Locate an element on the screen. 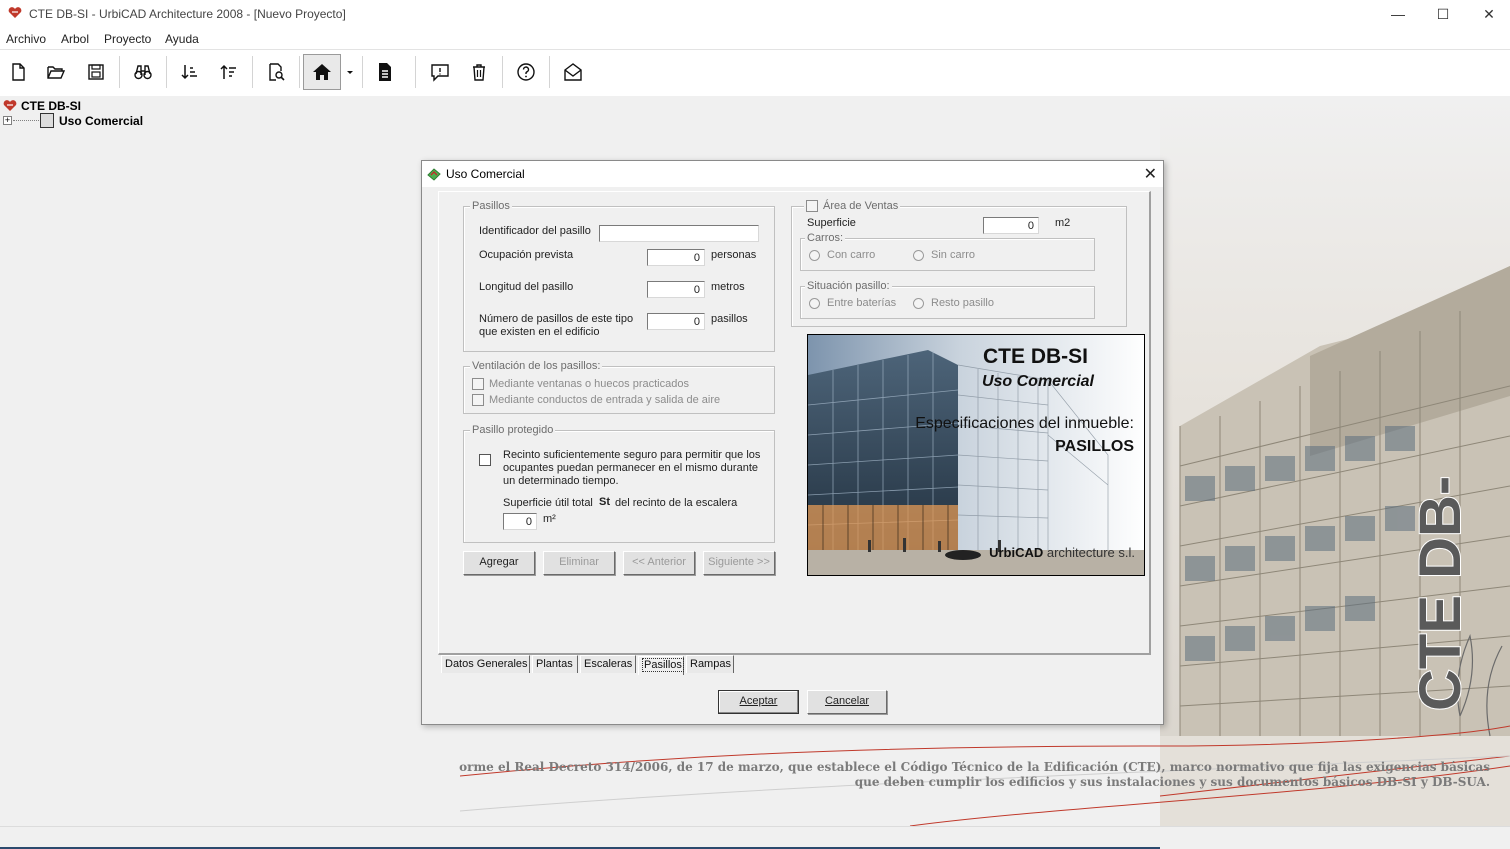 This screenshot has height=849, width=1510. urbicad-logo: UrbiCAD architecture s.l. is located at coordinates (1062, 552).